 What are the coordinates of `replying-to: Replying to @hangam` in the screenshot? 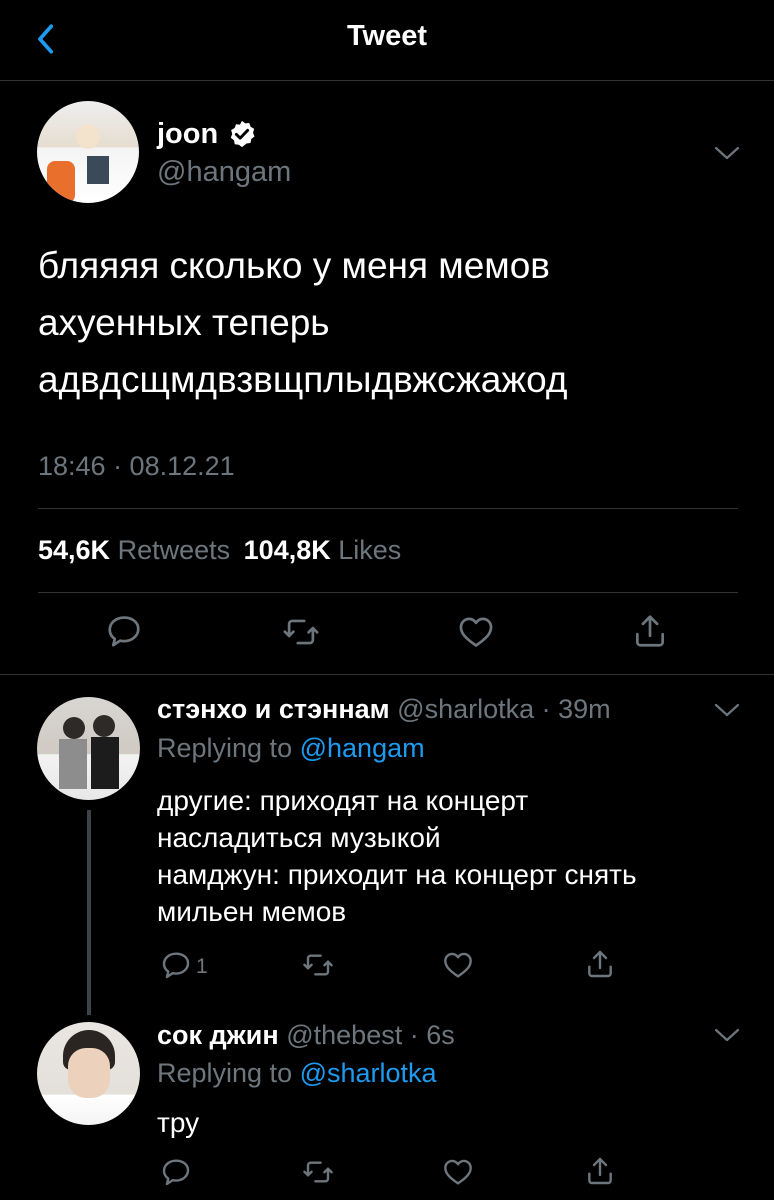 It's located at (291, 748).